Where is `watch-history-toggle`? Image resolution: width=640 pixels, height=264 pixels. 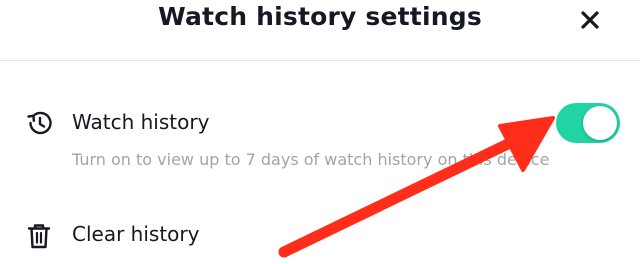 watch-history-toggle is located at coordinates (588, 123).